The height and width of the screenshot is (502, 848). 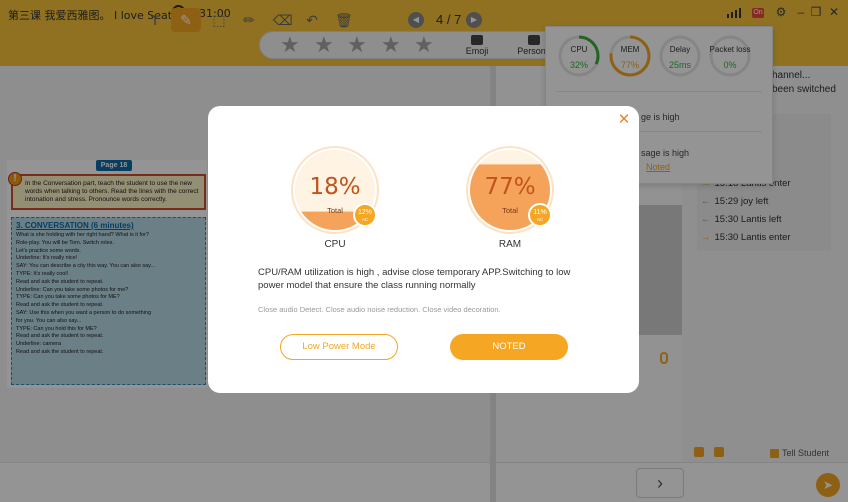 I want to click on ram-ac-badge: 11% AC, so click(x=540, y=215).